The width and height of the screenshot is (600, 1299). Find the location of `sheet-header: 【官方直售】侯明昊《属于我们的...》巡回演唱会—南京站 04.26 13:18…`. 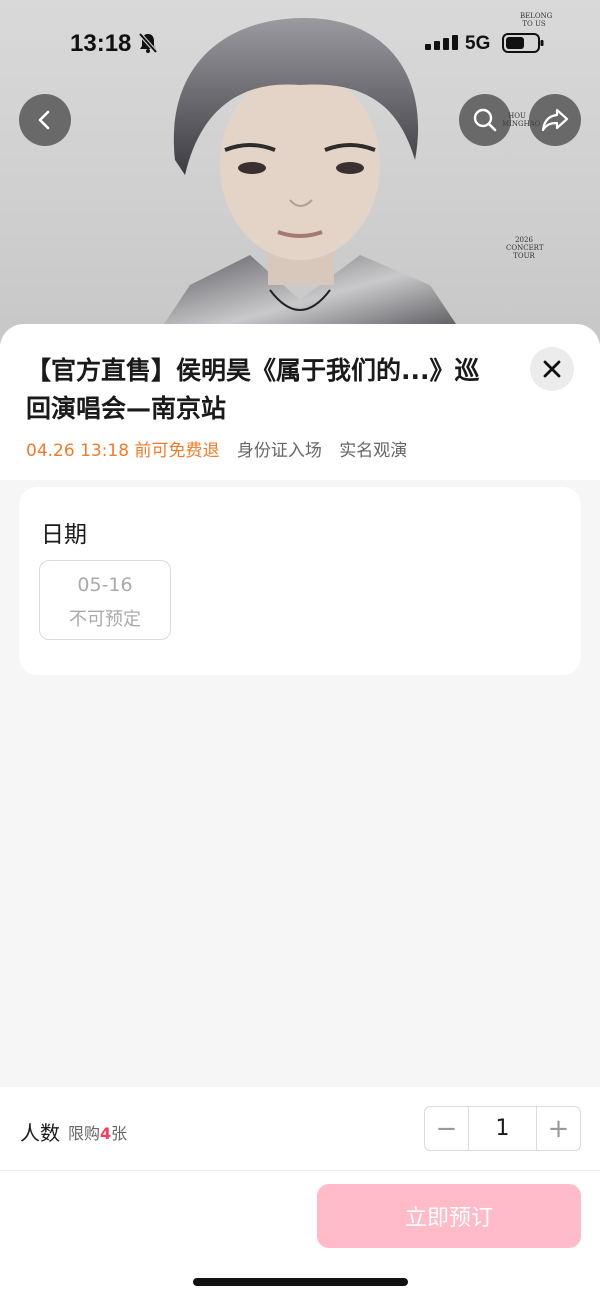

sheet-header: 【官方直售】侯明昊《属于我们的...》巡回演唱会—南京站 04.26 13:18… is located at coordinates (300, 402).